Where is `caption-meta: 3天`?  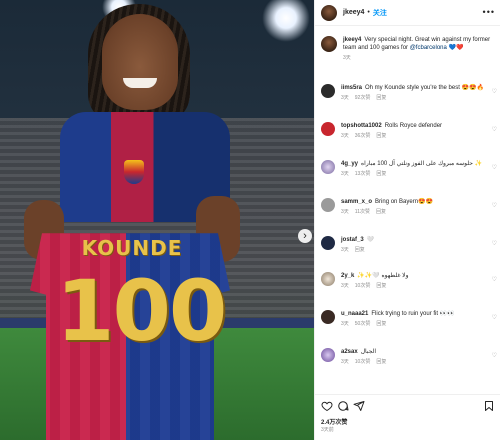 caption-meta: 3天 is located at coordinates (347, 58).